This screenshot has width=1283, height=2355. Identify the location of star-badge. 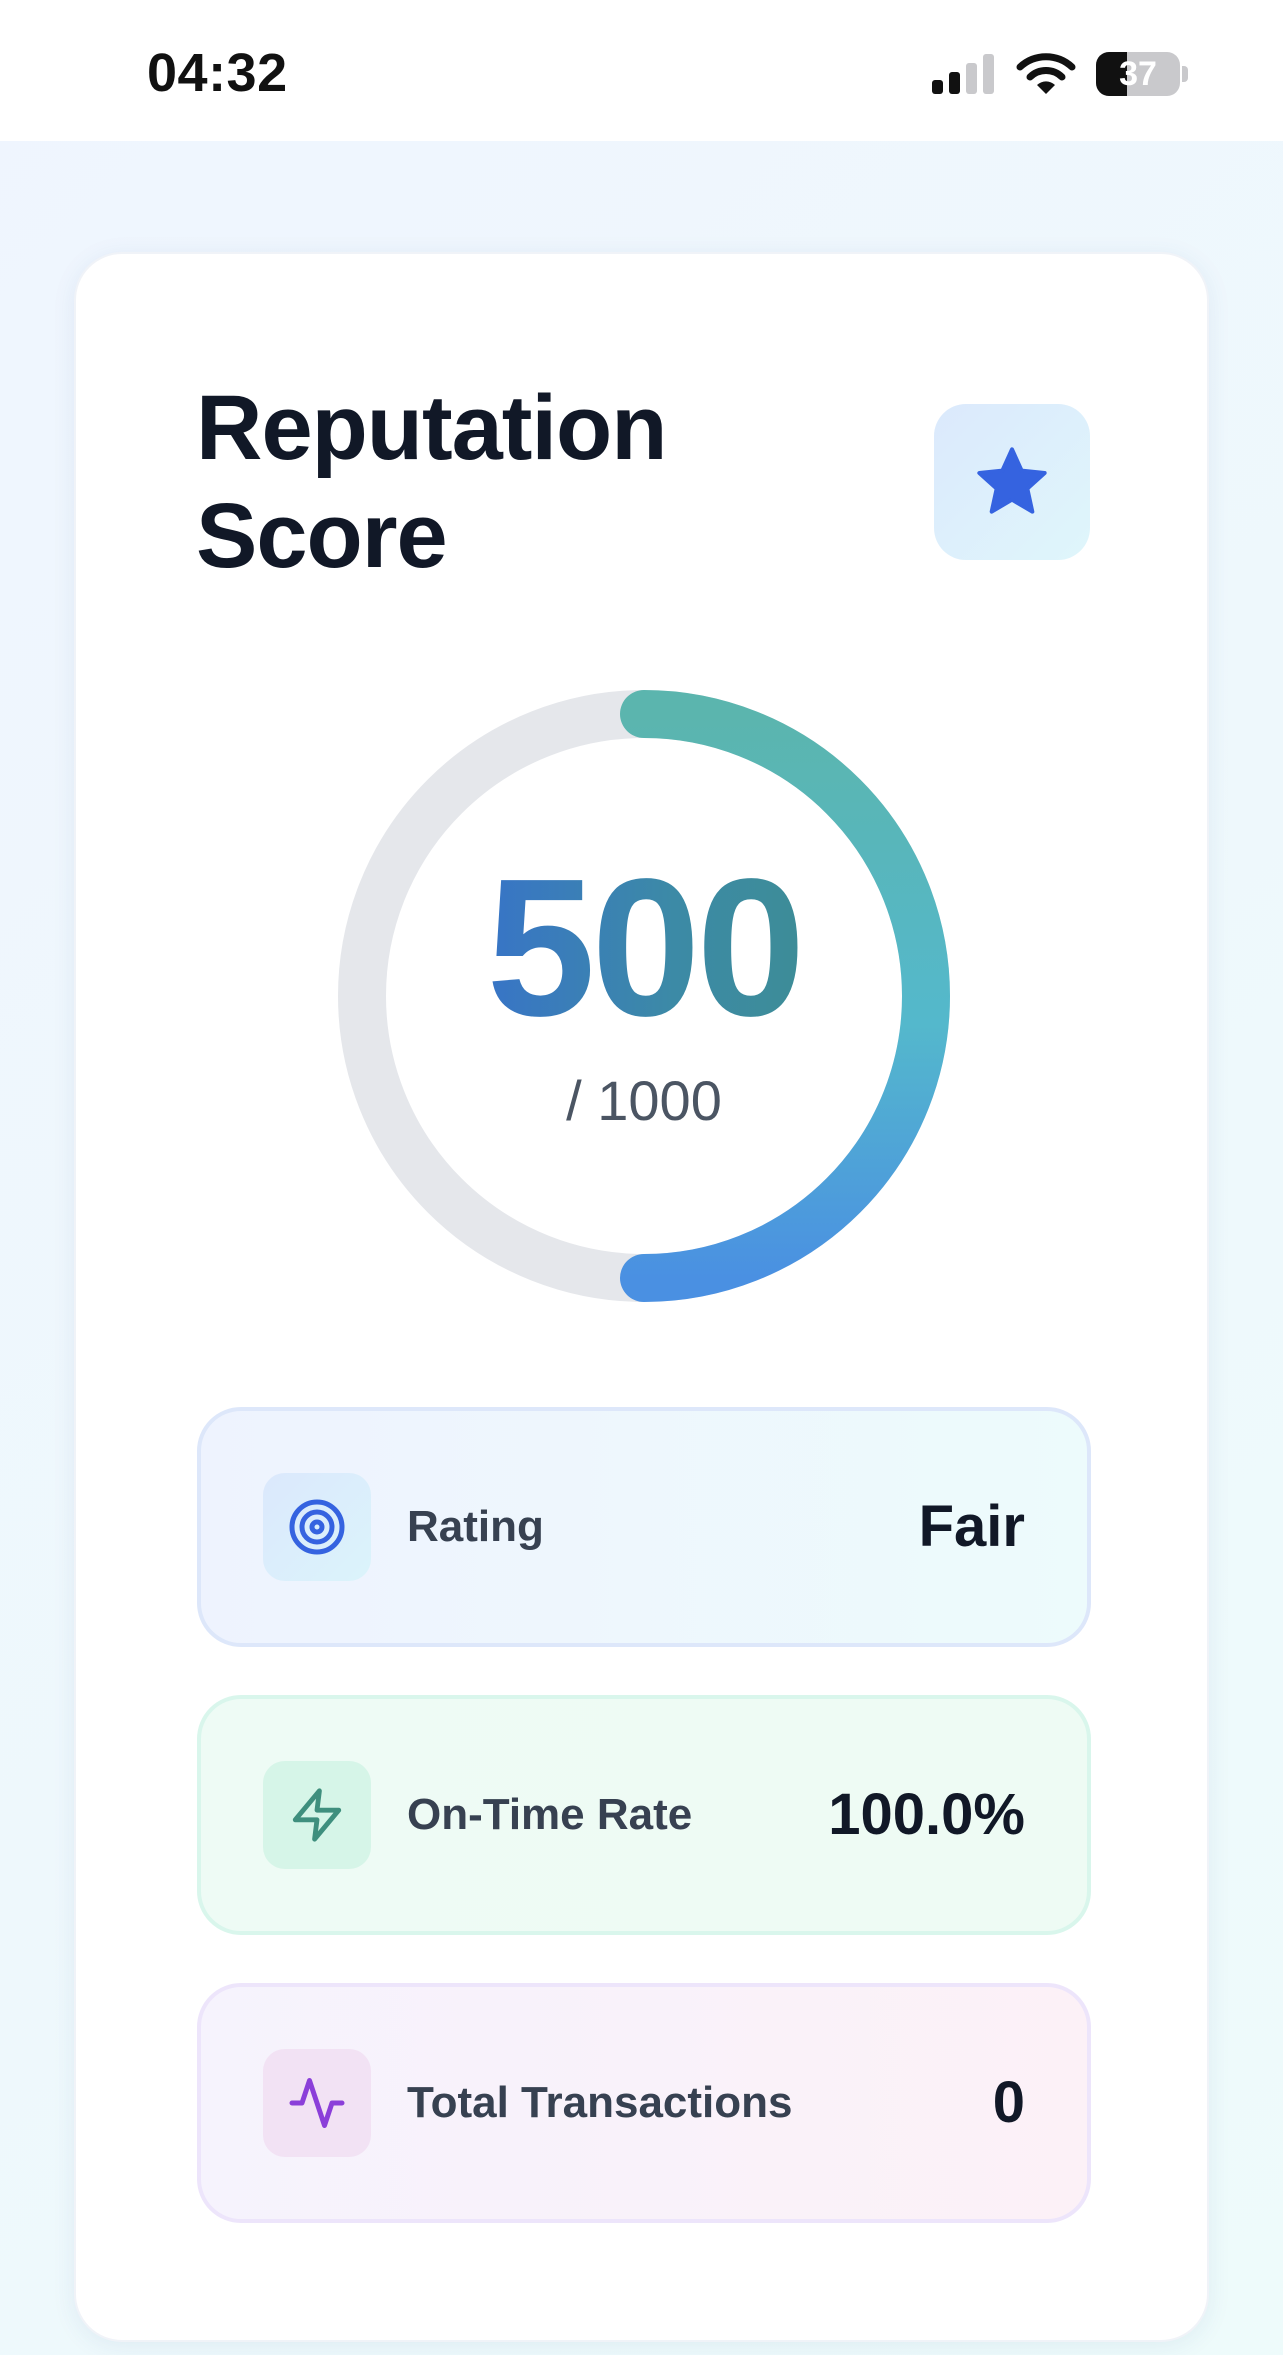
(1012, 482).